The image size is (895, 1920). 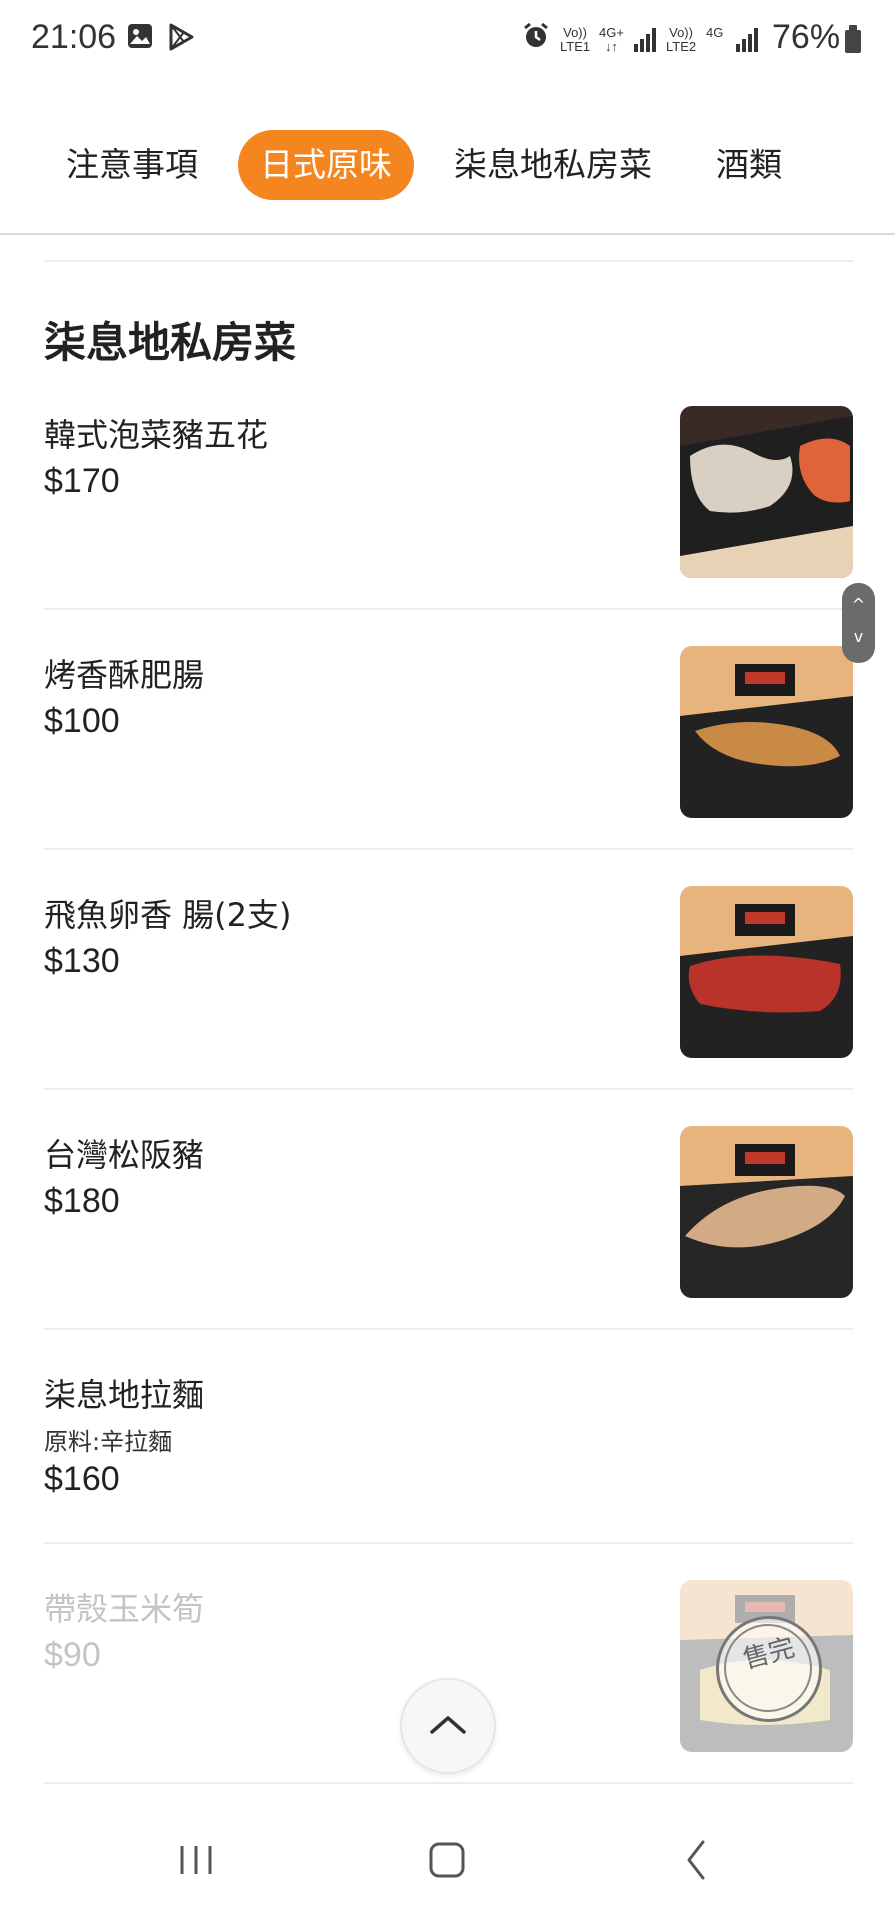 I want to click on item-description: 原料:辛拉麵, so click(x=108, y=1442).